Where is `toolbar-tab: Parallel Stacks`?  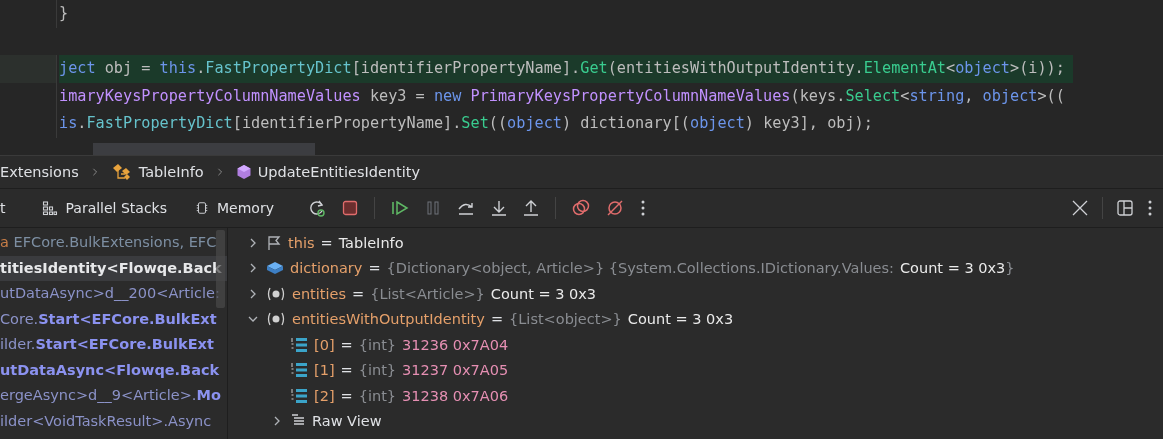 toolbar-tab: Parallel Stacks is located at coordinates (111, 208).